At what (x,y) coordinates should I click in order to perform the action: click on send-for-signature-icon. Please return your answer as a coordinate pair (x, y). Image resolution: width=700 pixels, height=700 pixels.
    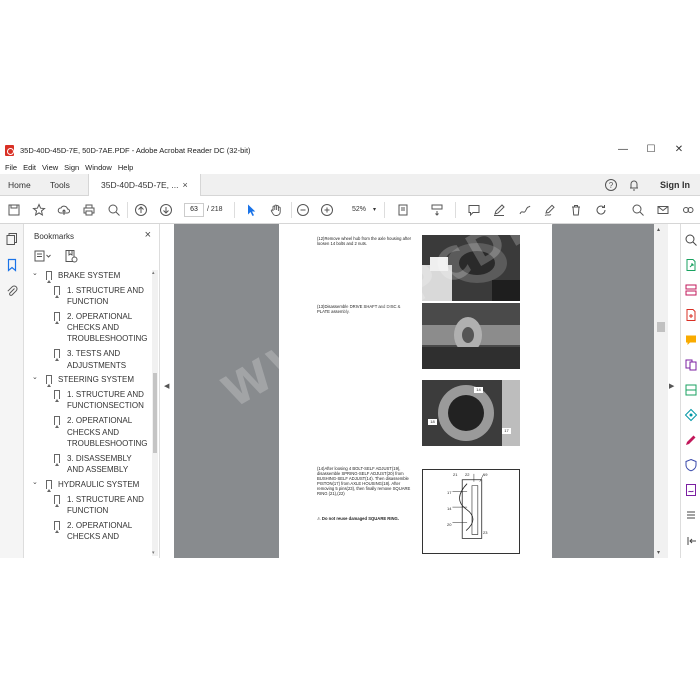
    Looking at the image, I should click on (691, 490).